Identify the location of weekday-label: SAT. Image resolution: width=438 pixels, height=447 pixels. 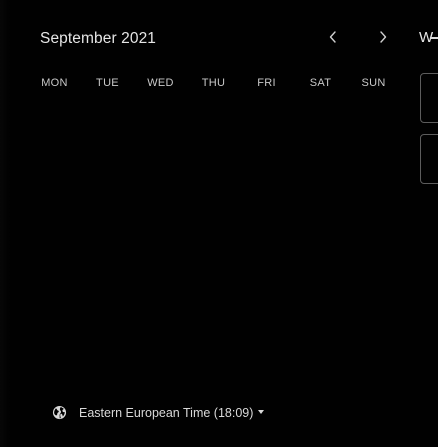
(320, 83).